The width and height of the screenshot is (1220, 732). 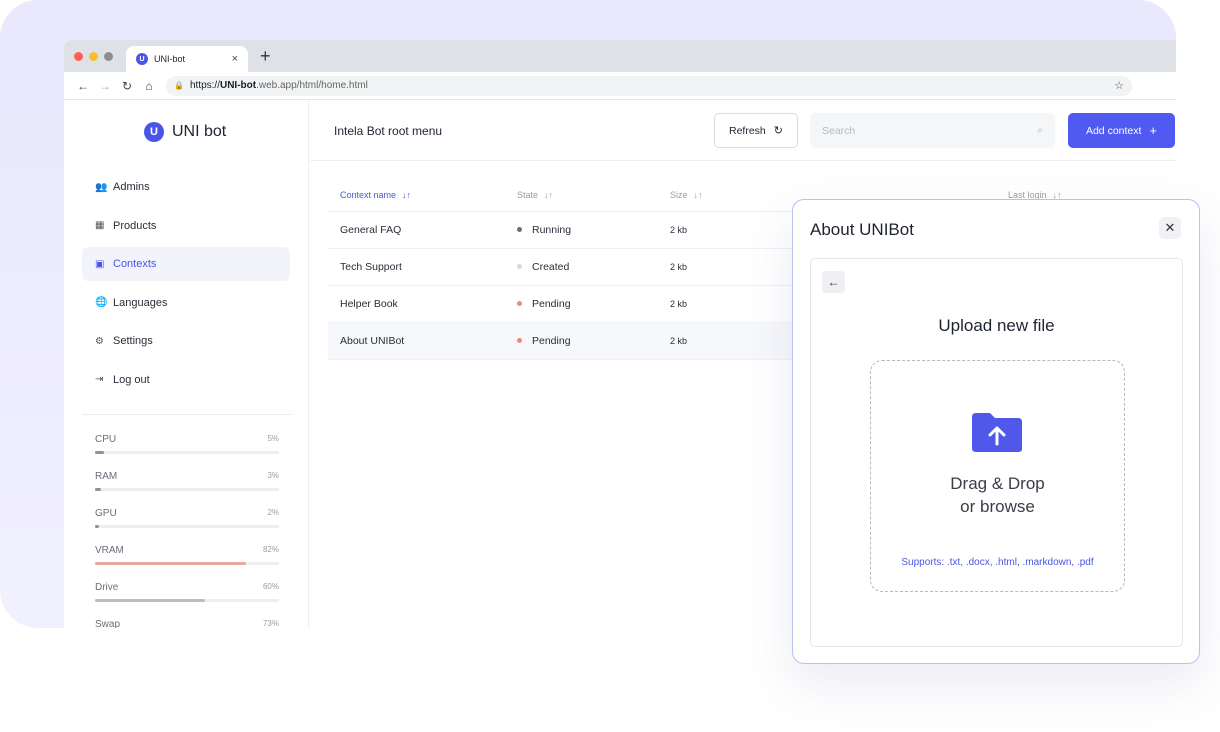 I want to click on sidebar-divider, so click(x=187, y=414).